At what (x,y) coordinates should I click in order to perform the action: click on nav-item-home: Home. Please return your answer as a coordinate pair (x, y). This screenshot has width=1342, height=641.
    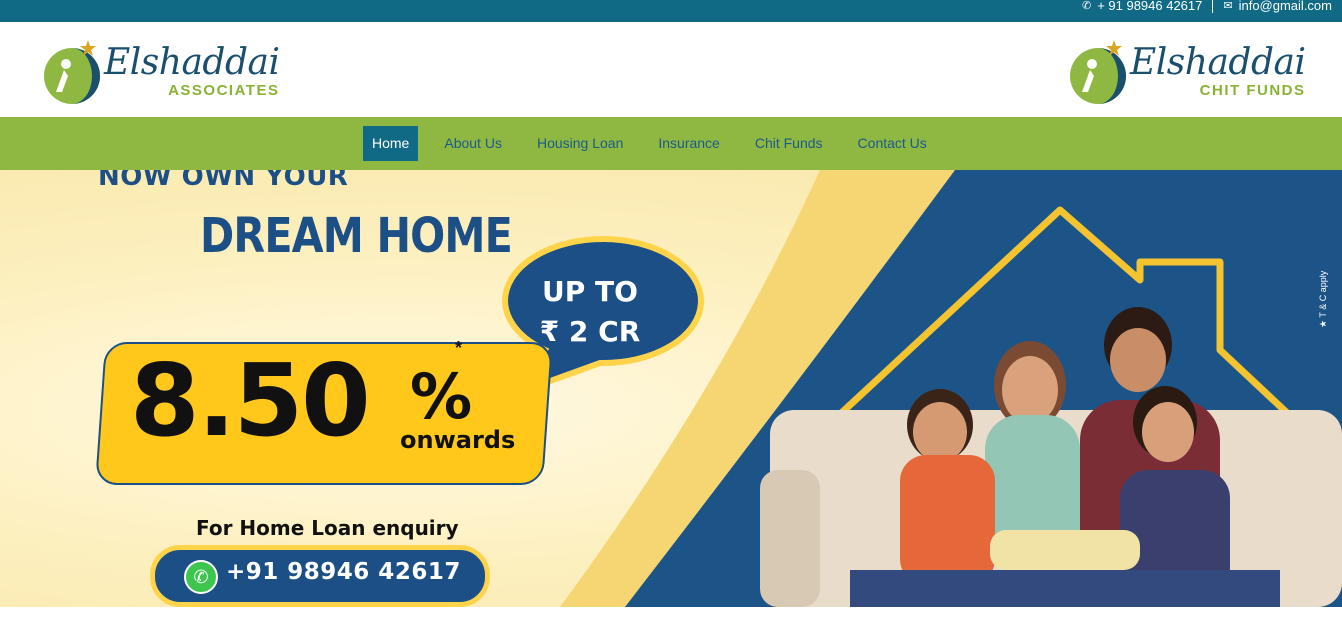
    Looking at the image, I should click on (391, 143).